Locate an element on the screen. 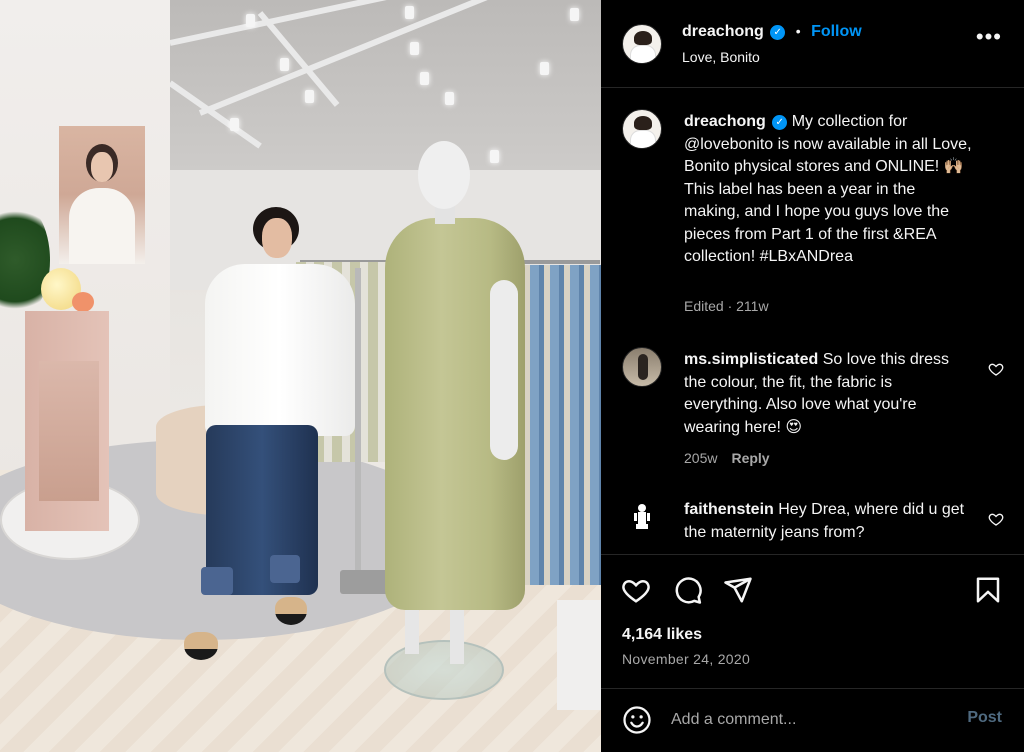  caption-avatar is located at coordinates (642, 129).